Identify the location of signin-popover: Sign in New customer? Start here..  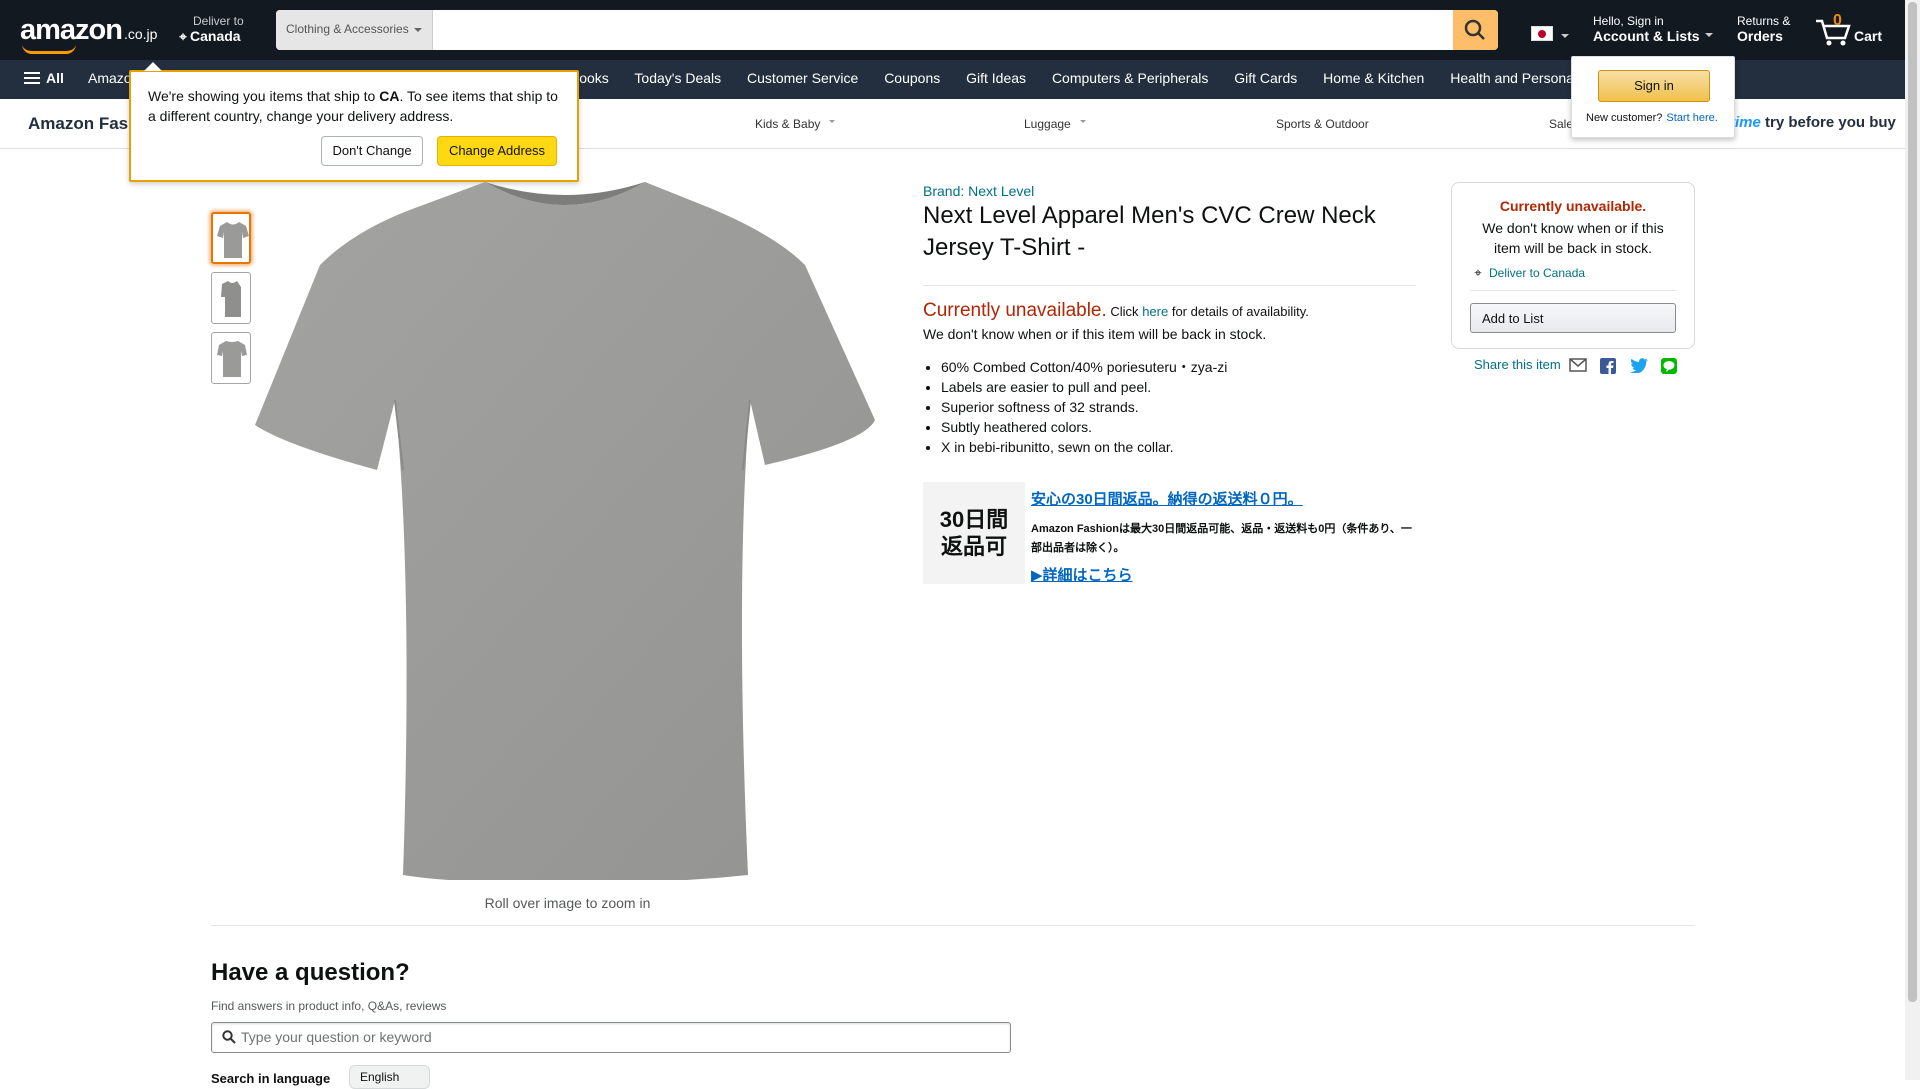
(1653, 97).